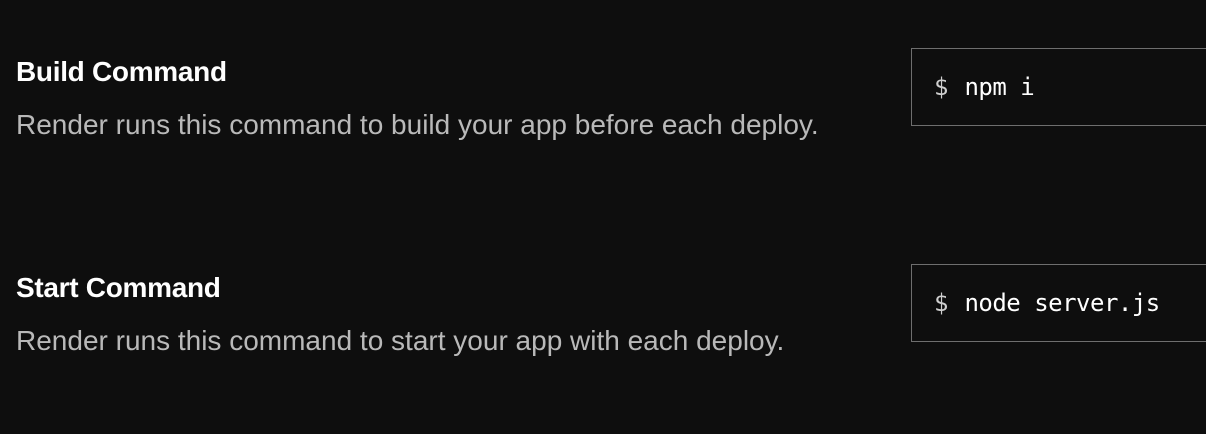  I want to click on build-command-input: $ npm i, so click(1058, 87).